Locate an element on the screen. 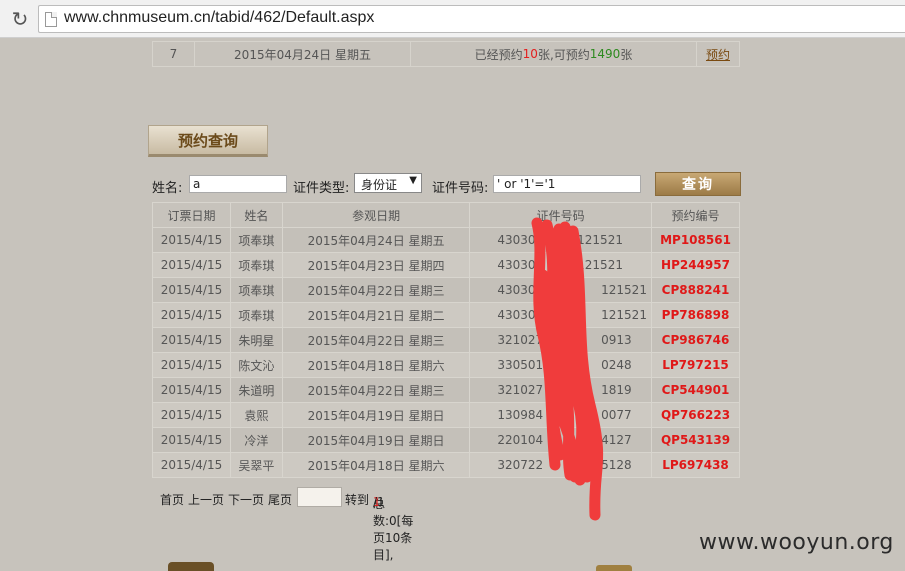  reservation-code-cell: CP986746 is located at coordinates (695, 340).